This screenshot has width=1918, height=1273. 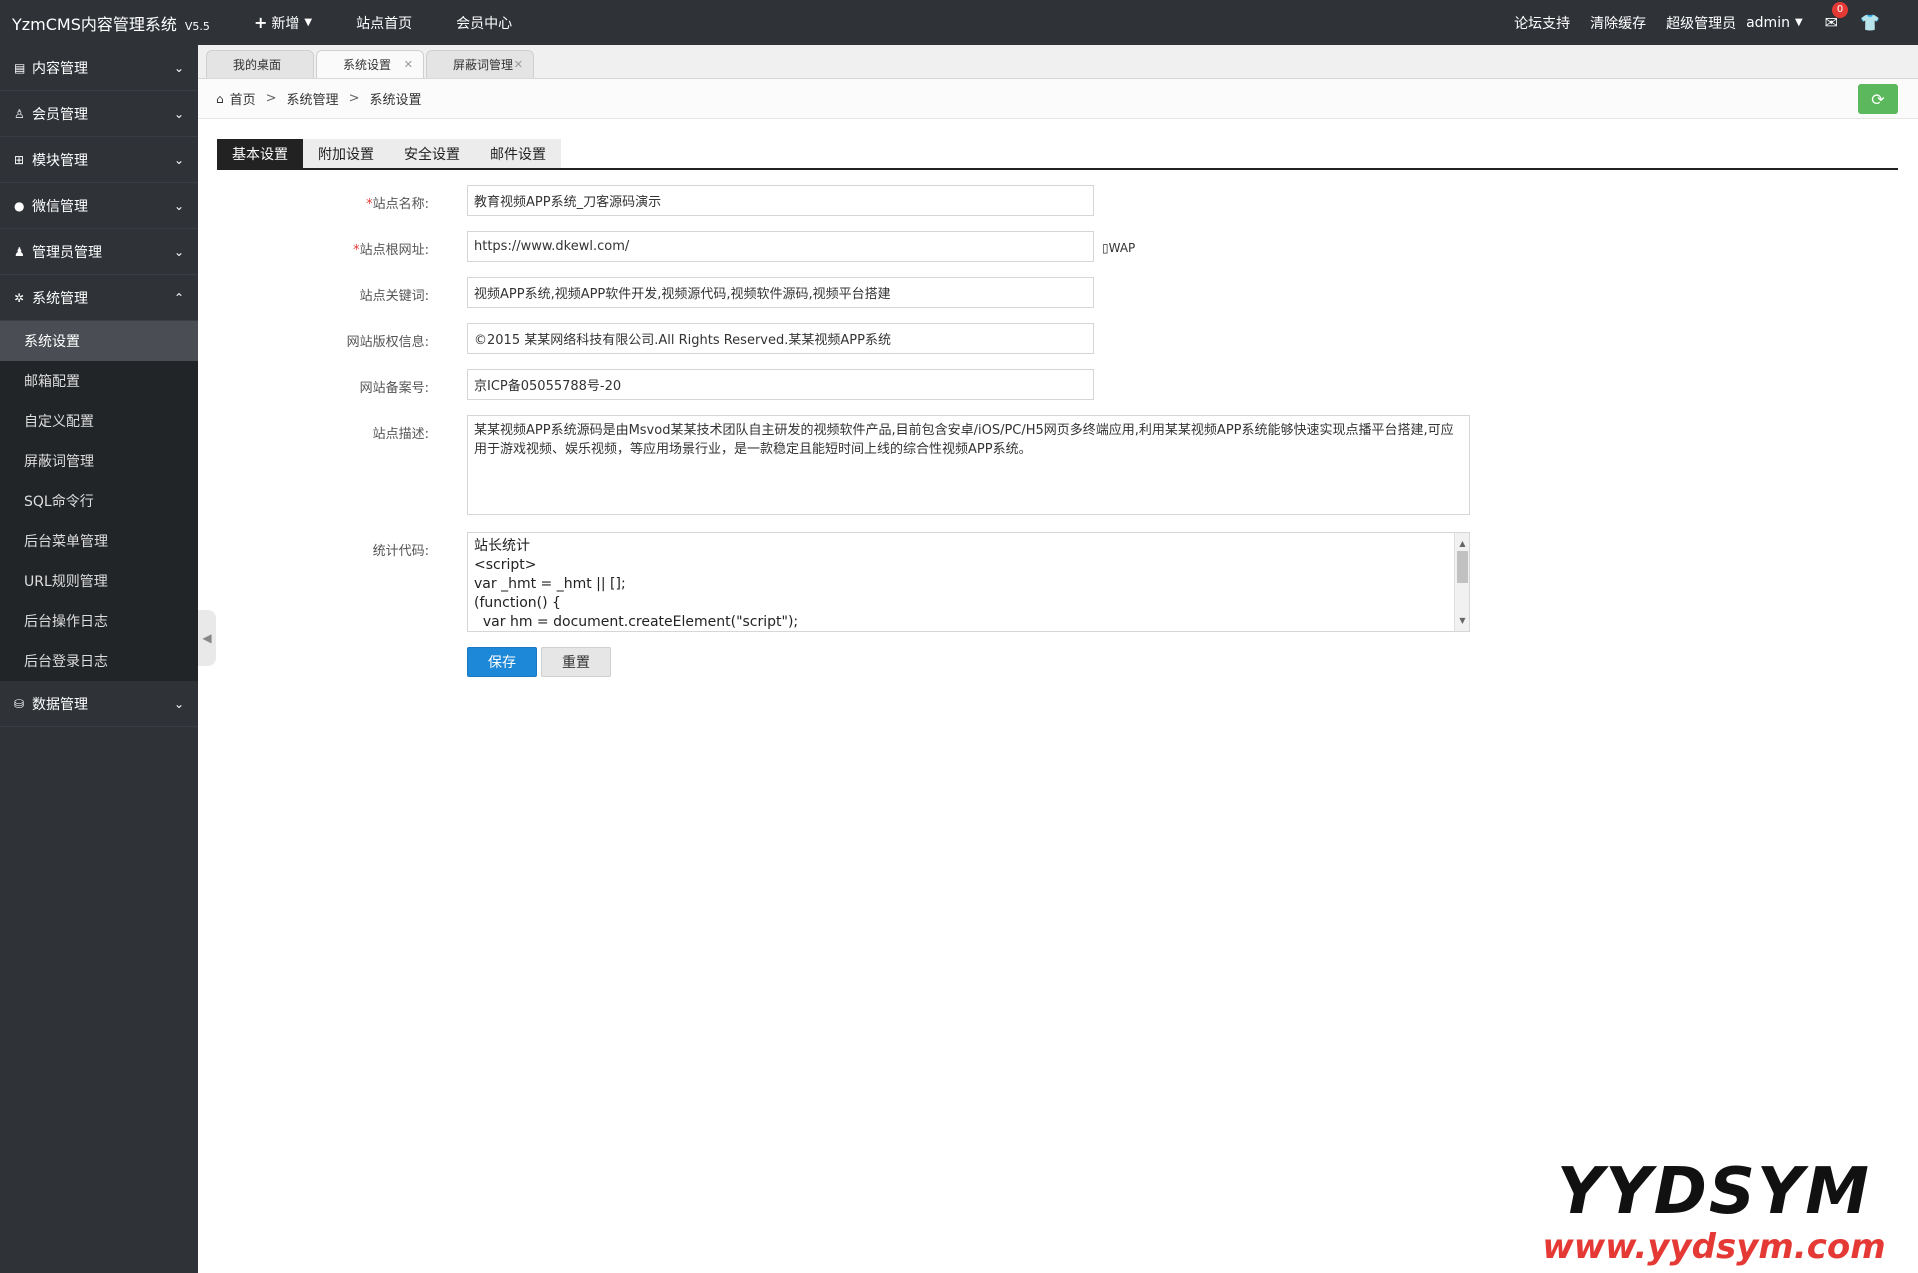 What do you see at coordinates (99, 541) in the screenshot?
I see `sidebar-item-admin-menu: 后台菜单管理` at bounding box center [99, 541].